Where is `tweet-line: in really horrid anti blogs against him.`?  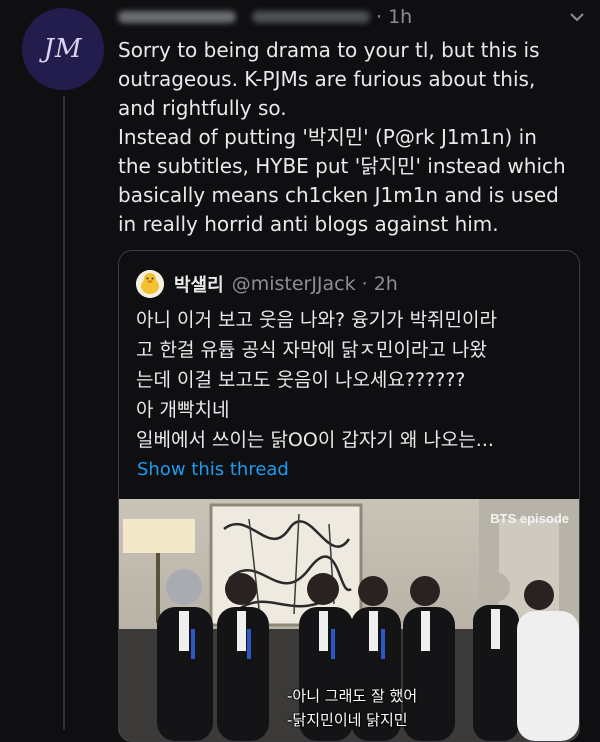
tweet-line: in really horrid anti blogs against him. is located at coordinates (308, 224).